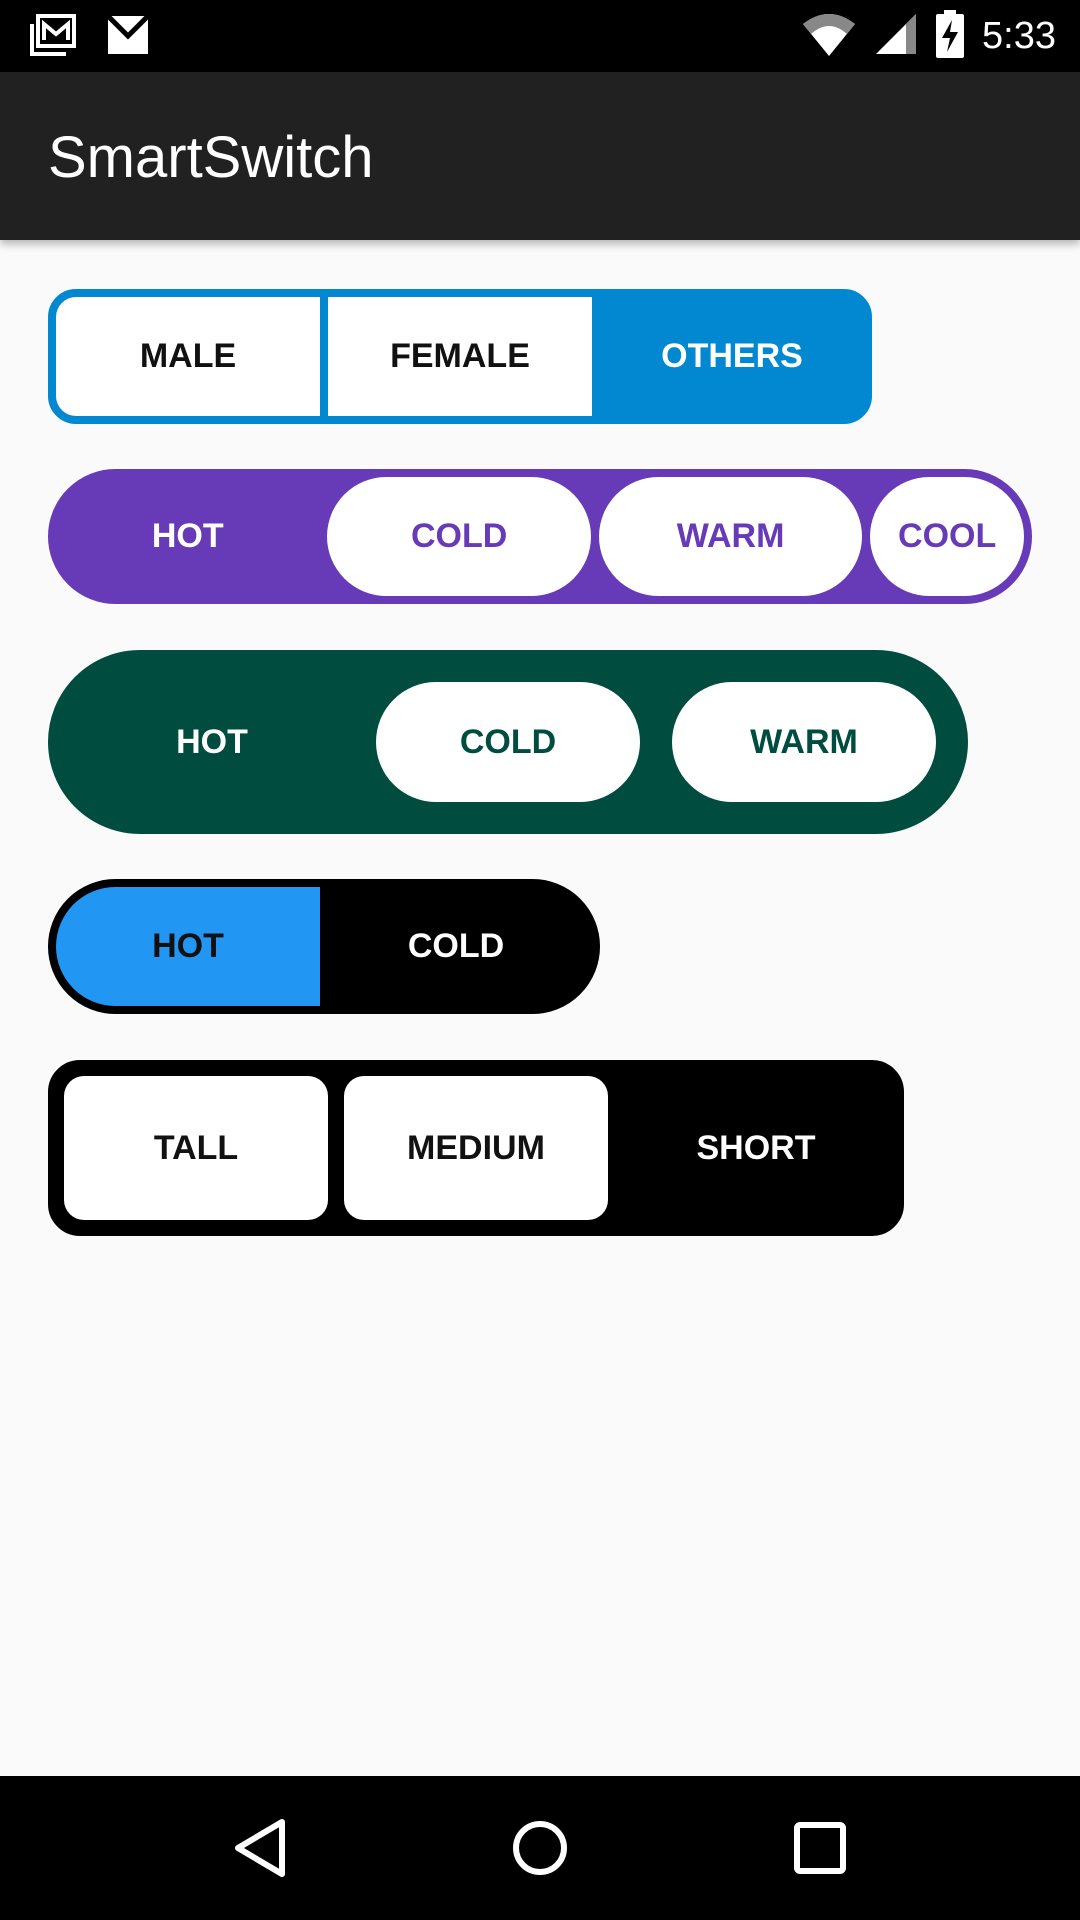  Describe the element at coordinates (950, 36) in the screenshot. I see `battery-charging-icon` at that location.